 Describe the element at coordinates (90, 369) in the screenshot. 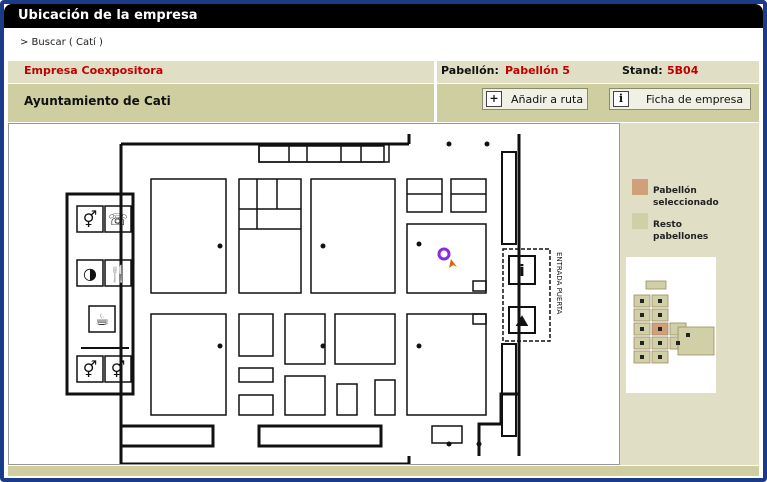

I see `restroom-icon-2: ⚥` at that location.